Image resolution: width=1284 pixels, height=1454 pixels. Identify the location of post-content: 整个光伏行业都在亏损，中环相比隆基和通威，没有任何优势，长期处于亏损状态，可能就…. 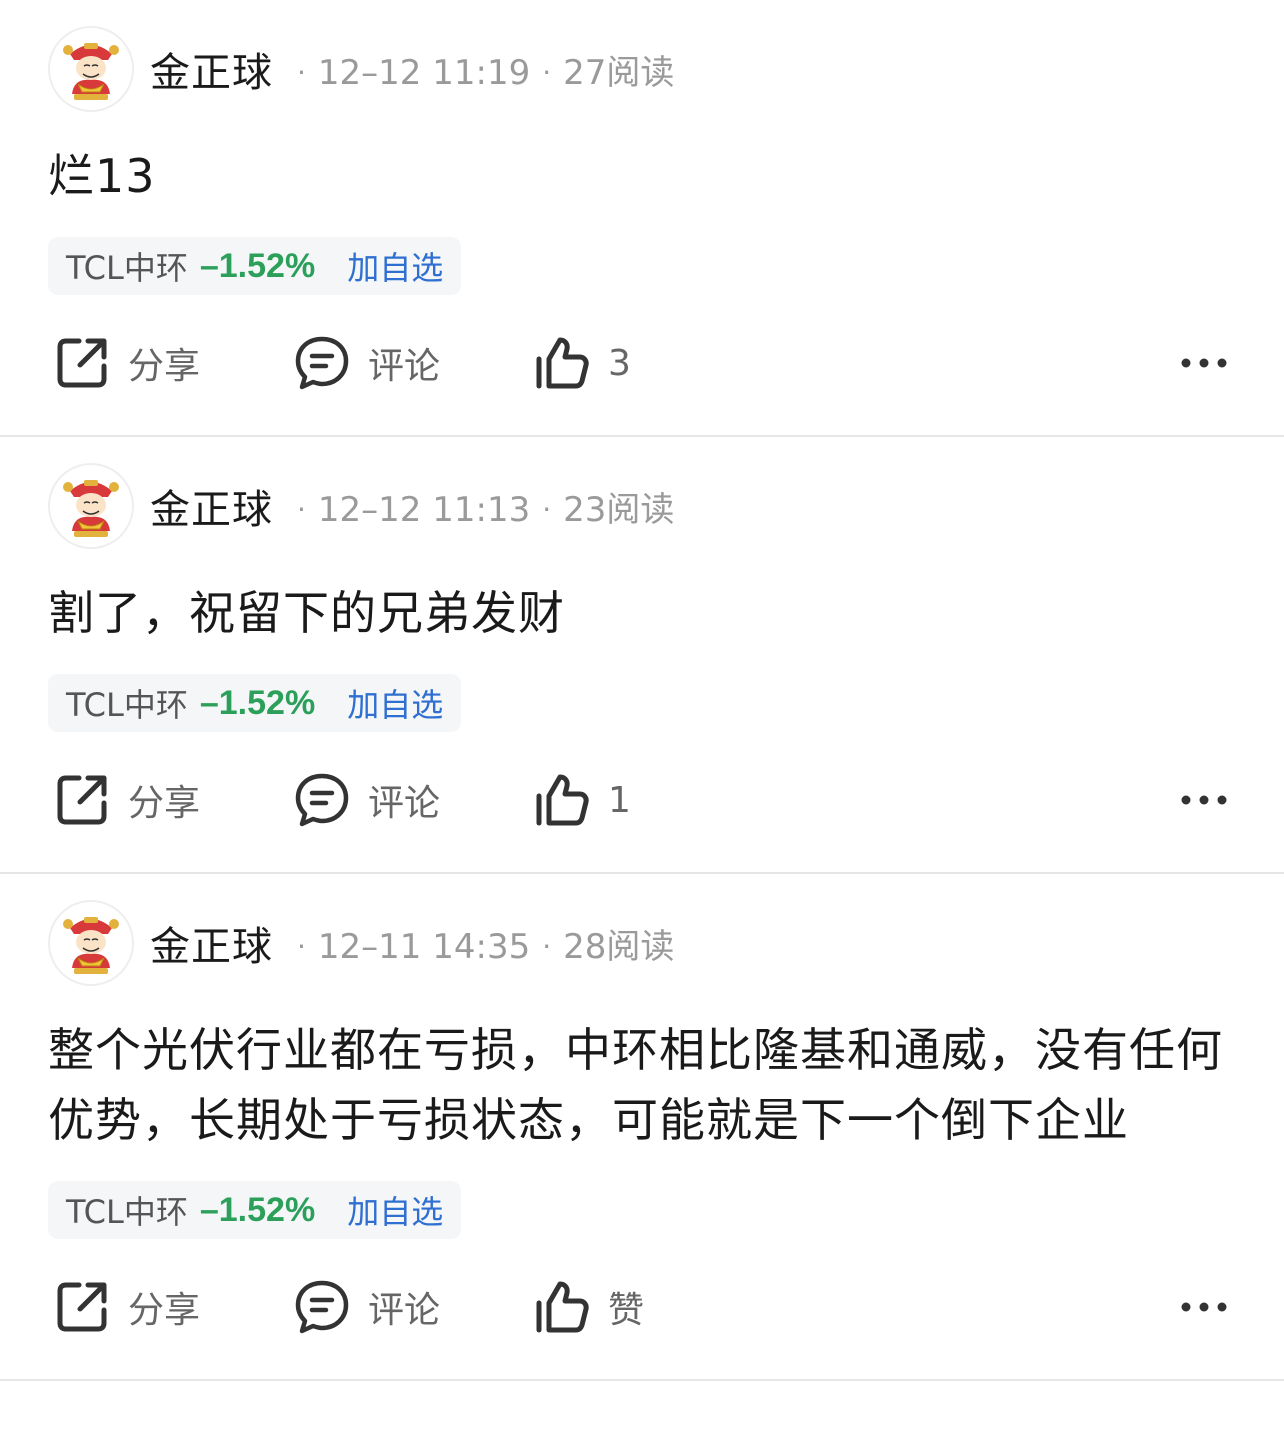
(642, 1085).